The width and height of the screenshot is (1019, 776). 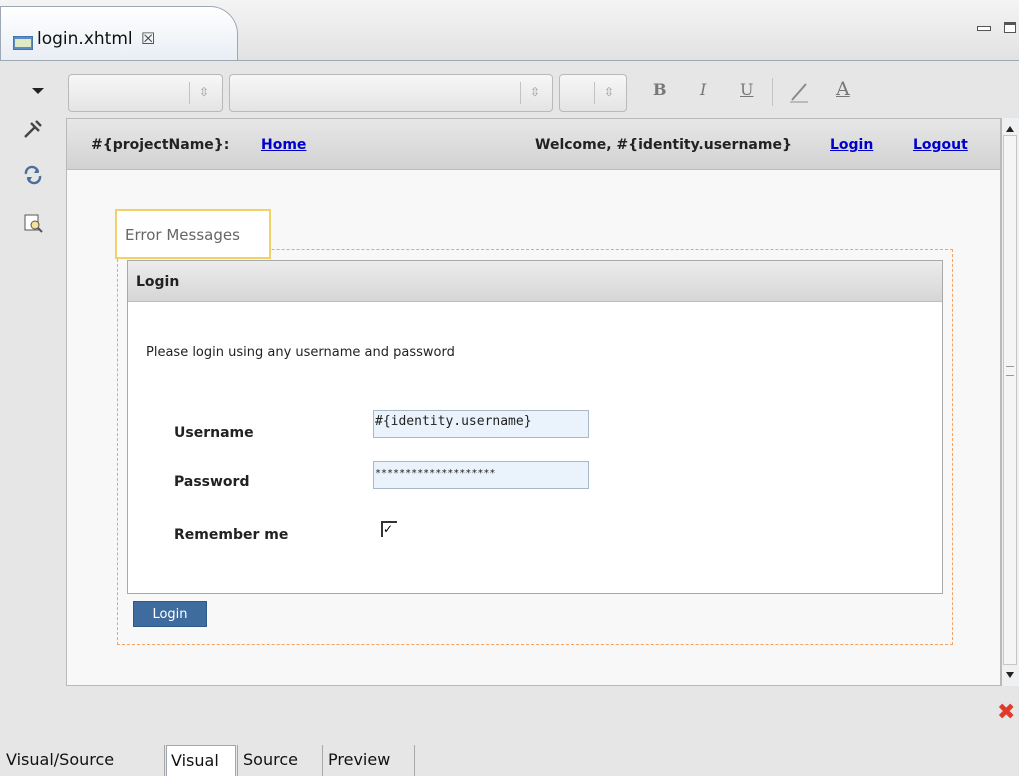 I want to click on error-messages-box: Error Messages, so click(x=193, y=234).